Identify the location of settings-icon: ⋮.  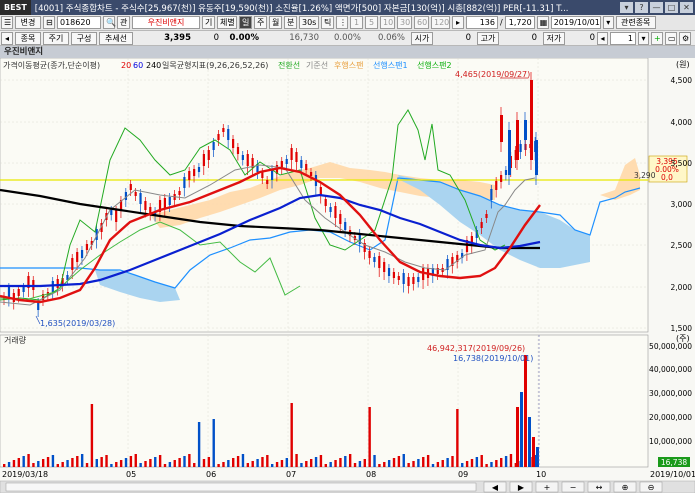
(342, 22).